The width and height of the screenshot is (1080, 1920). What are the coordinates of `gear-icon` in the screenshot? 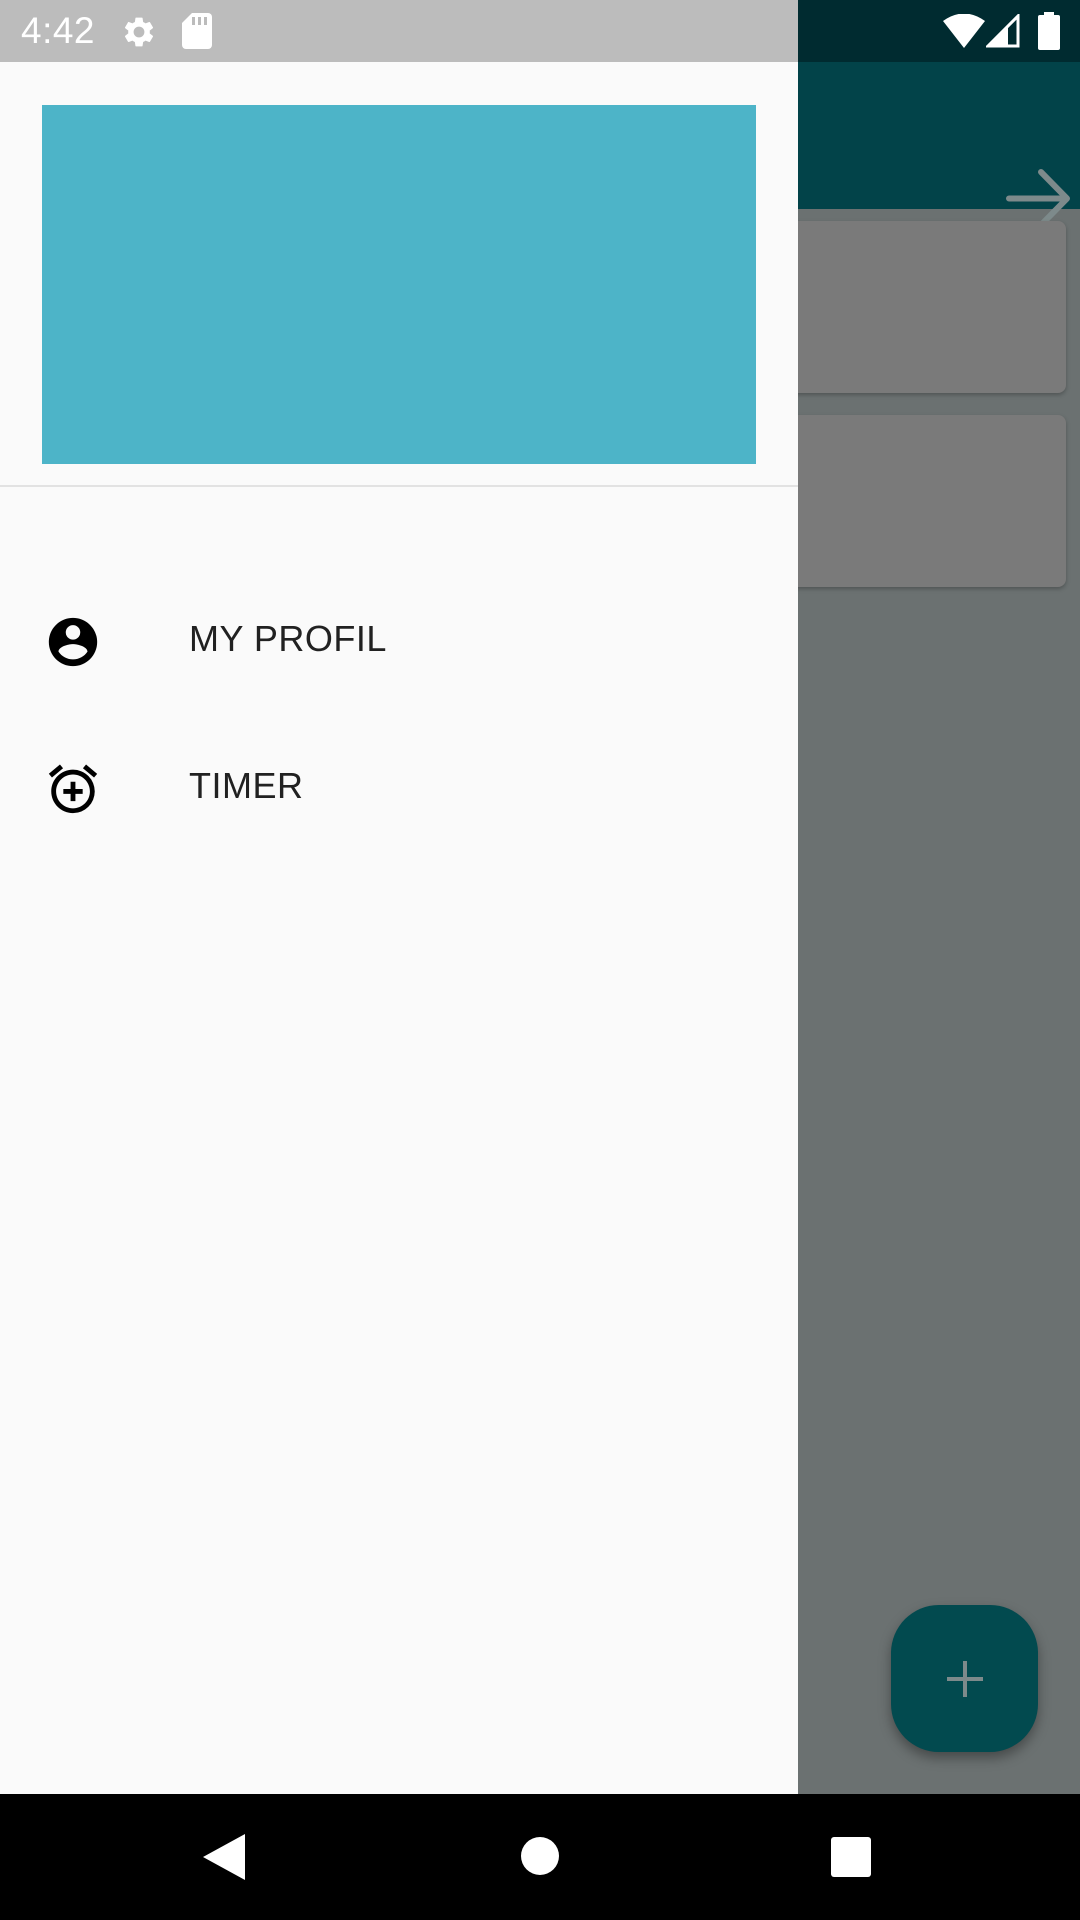 It's located at (139, 32).